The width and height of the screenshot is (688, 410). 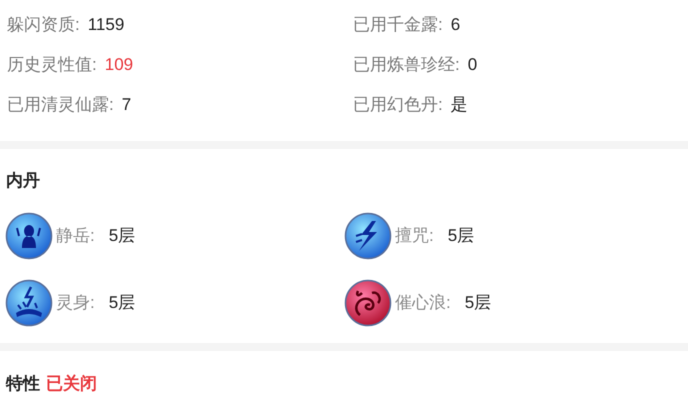 What do you see at coordinates (119, 65) in the screenshot?
I see `stat-value: 109` at bounding box center [119, 65].